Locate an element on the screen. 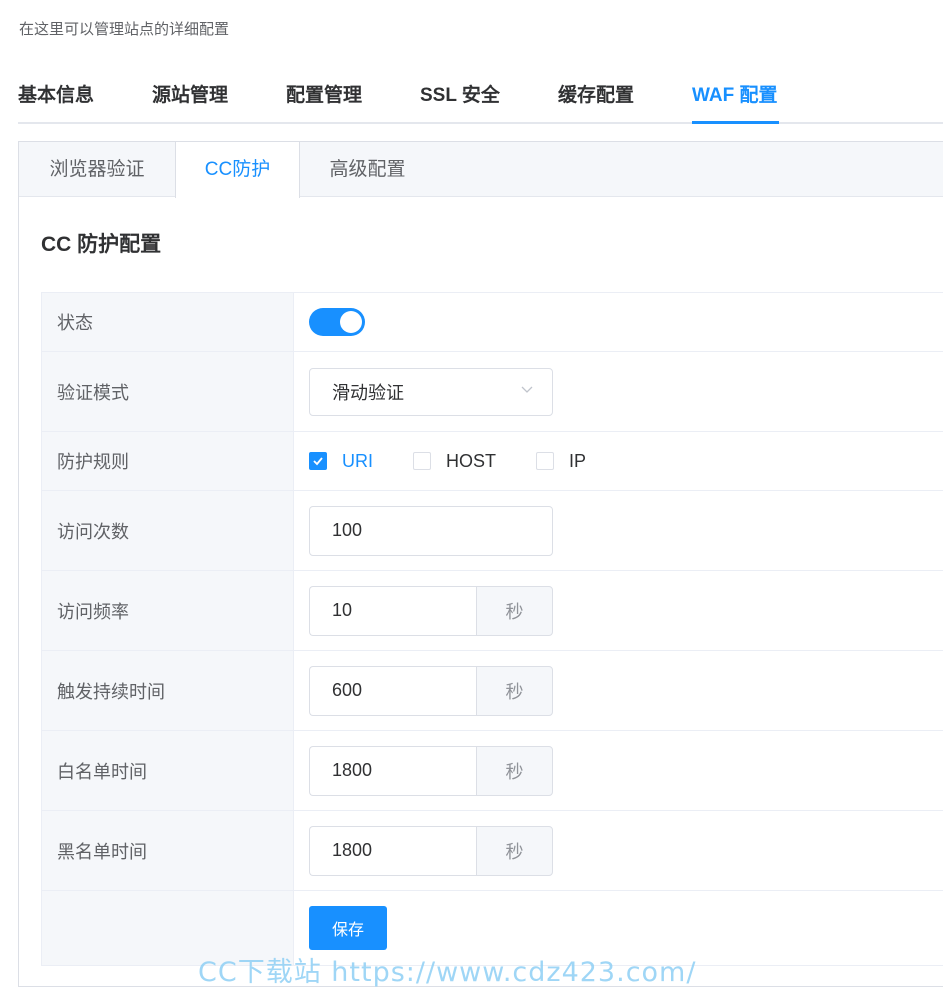 This screenshot has height=998, width=943. frequency-unit: 秒 is located at coordinates (514, 610).